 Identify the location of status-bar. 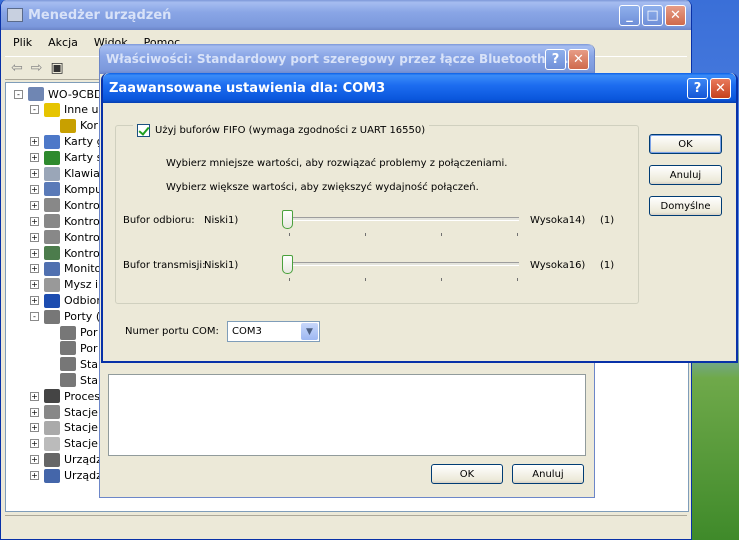
(346, 525).